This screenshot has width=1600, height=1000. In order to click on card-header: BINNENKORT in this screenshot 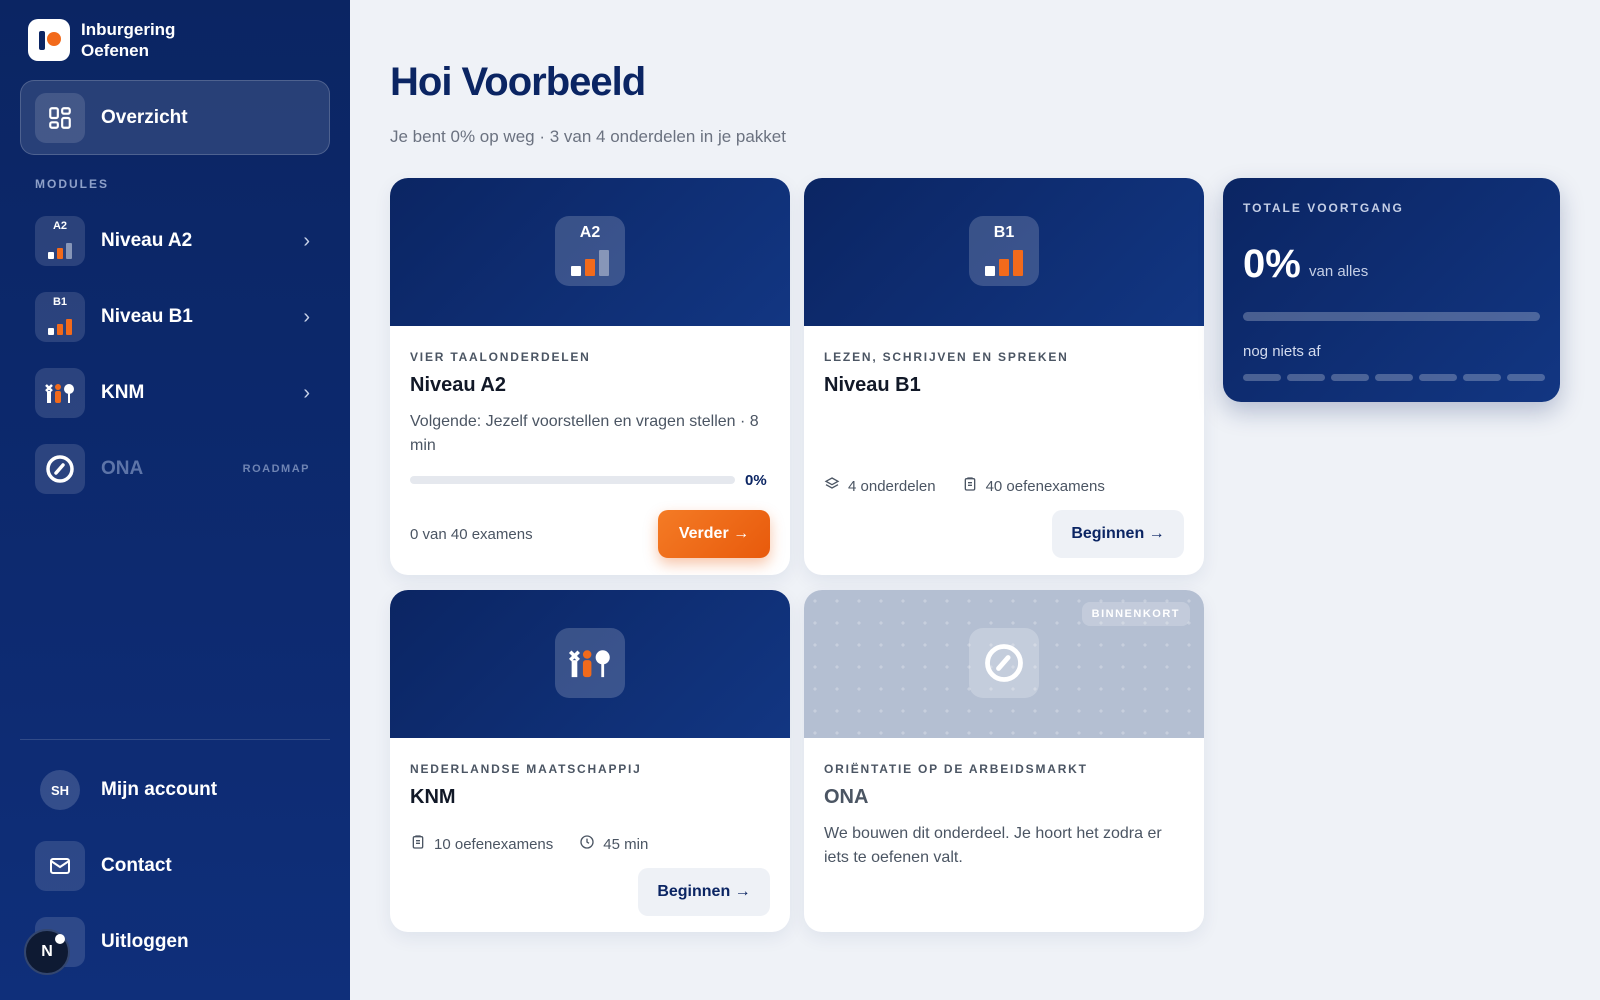, I will do `click(1004, 664)`.